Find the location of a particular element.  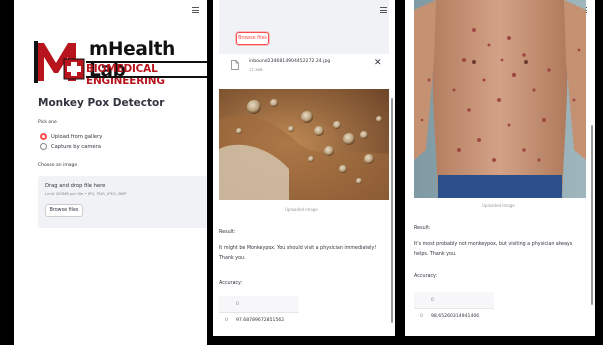

accuracy-table: 0 0 98.65260314941406 is located at coordinates (454, 308).